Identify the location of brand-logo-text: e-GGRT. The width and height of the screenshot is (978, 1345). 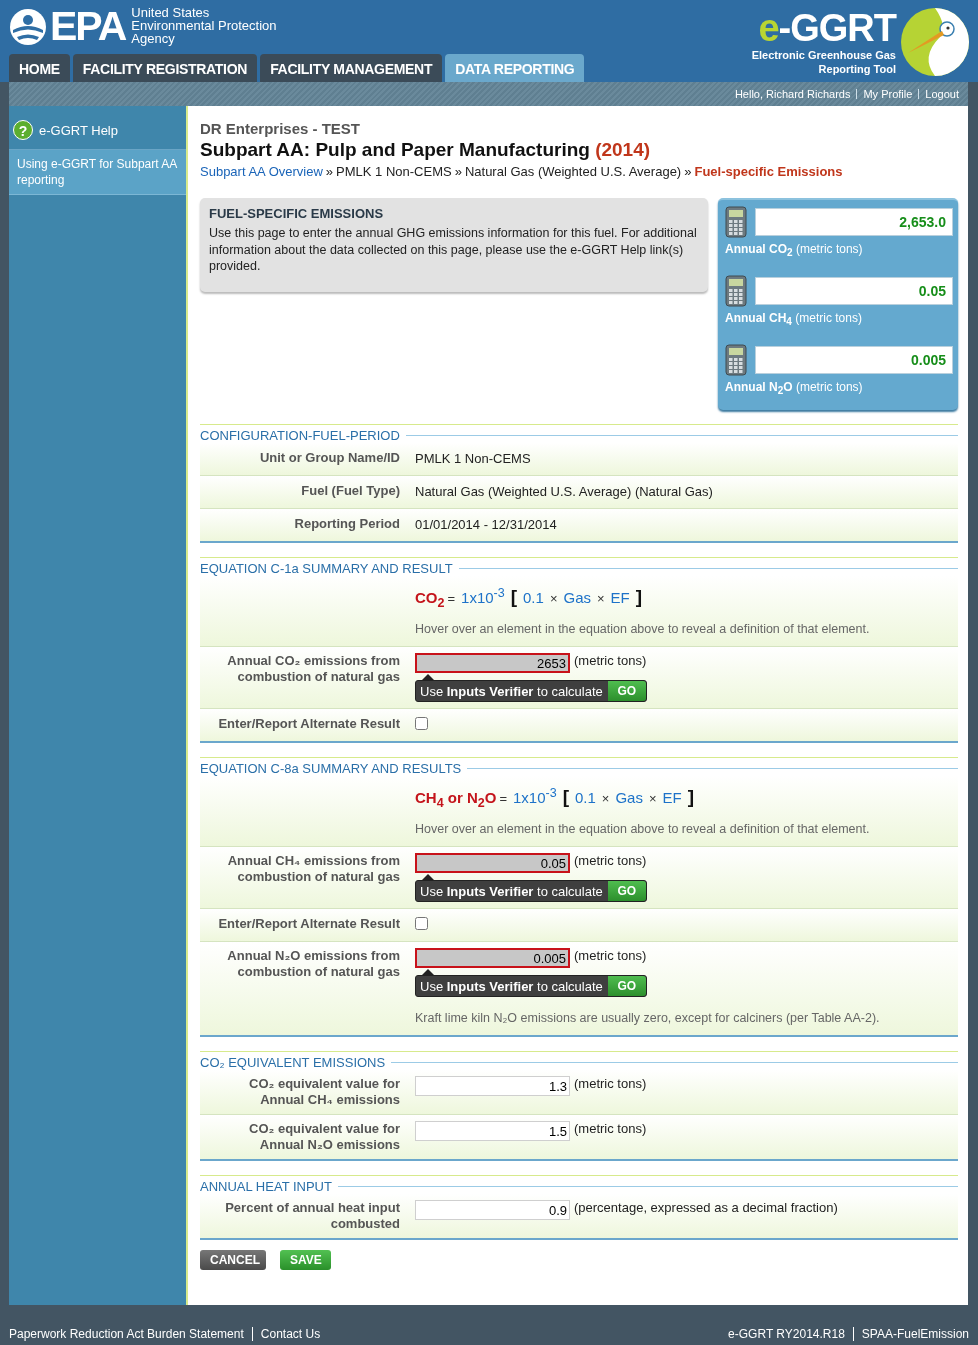
(826, 28).